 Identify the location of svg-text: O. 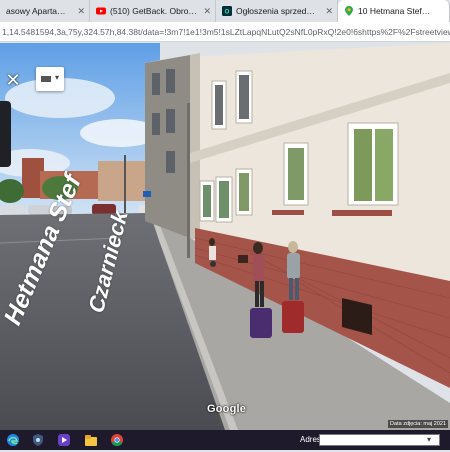
(227, 13).